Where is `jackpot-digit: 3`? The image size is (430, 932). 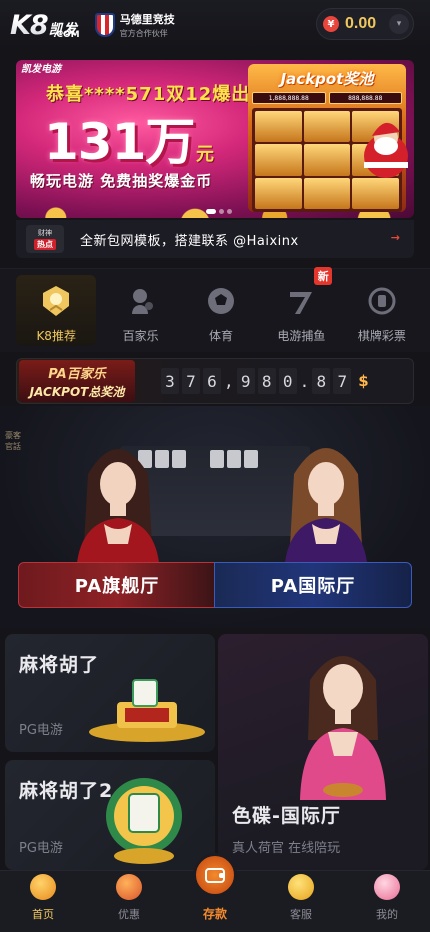 jackpot-digit: 3 is located at coordinates (170, 381).